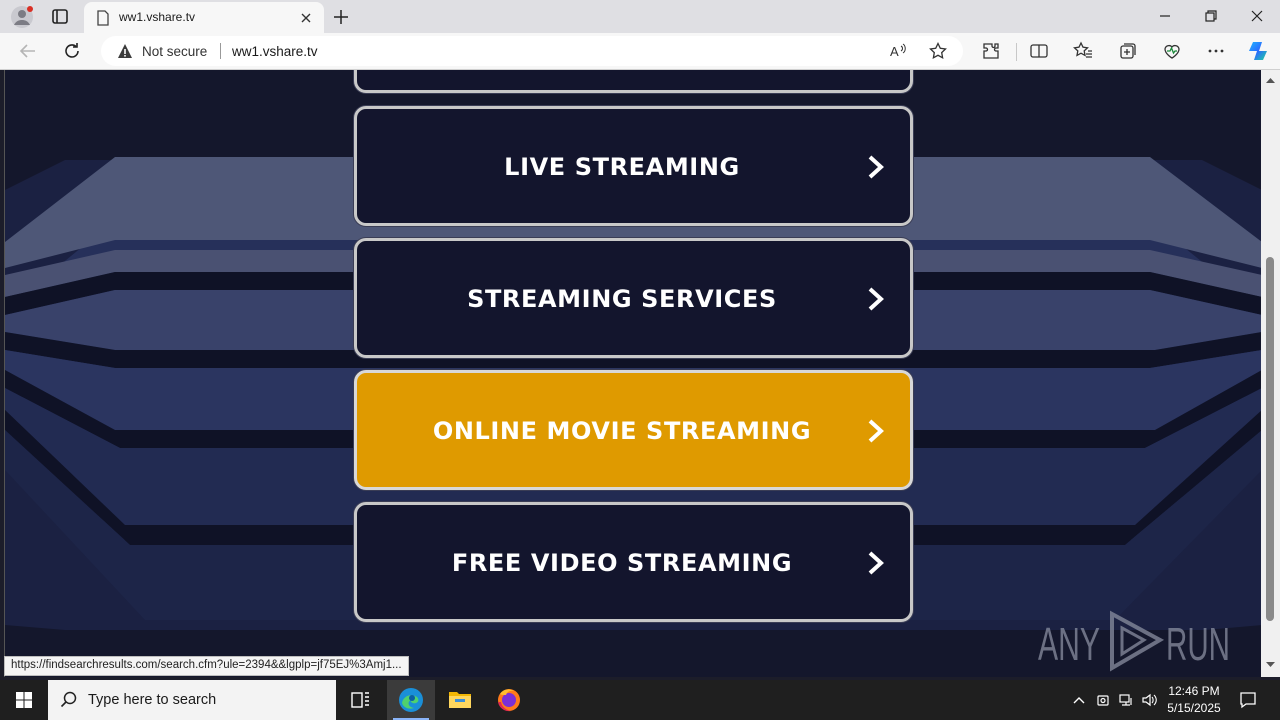  I want to click on back-icon, so click(28, 51).